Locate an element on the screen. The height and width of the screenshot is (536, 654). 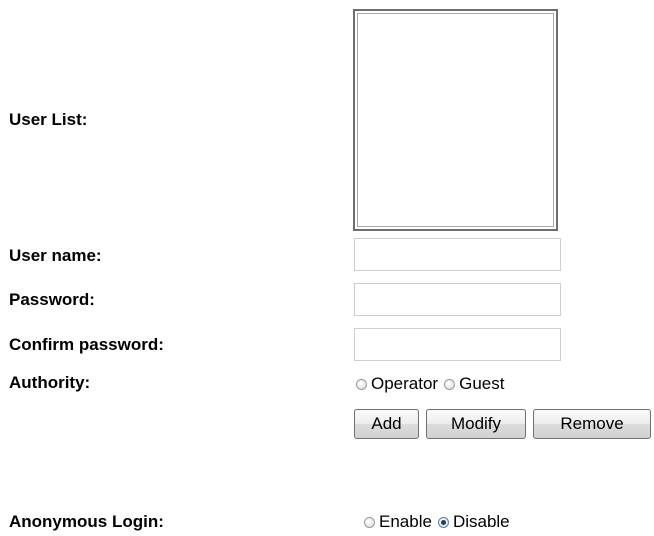
authority-radio-group: Operator Guest is located at coordinates (433, 384).